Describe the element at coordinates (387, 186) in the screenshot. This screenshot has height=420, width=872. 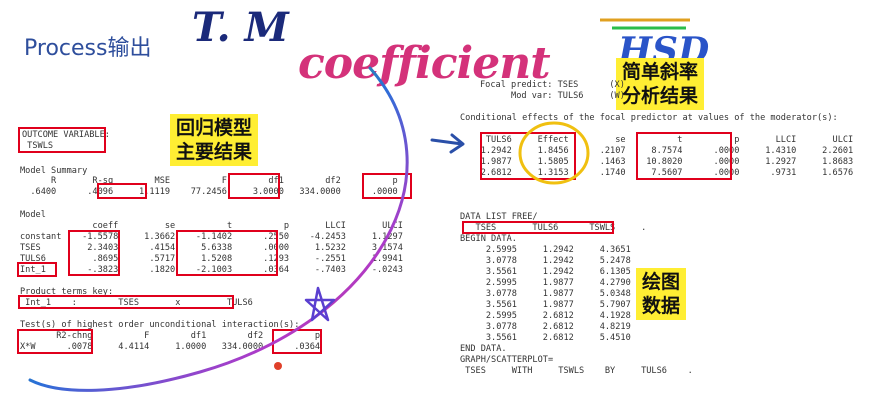
I see `highlight-p` at that location.